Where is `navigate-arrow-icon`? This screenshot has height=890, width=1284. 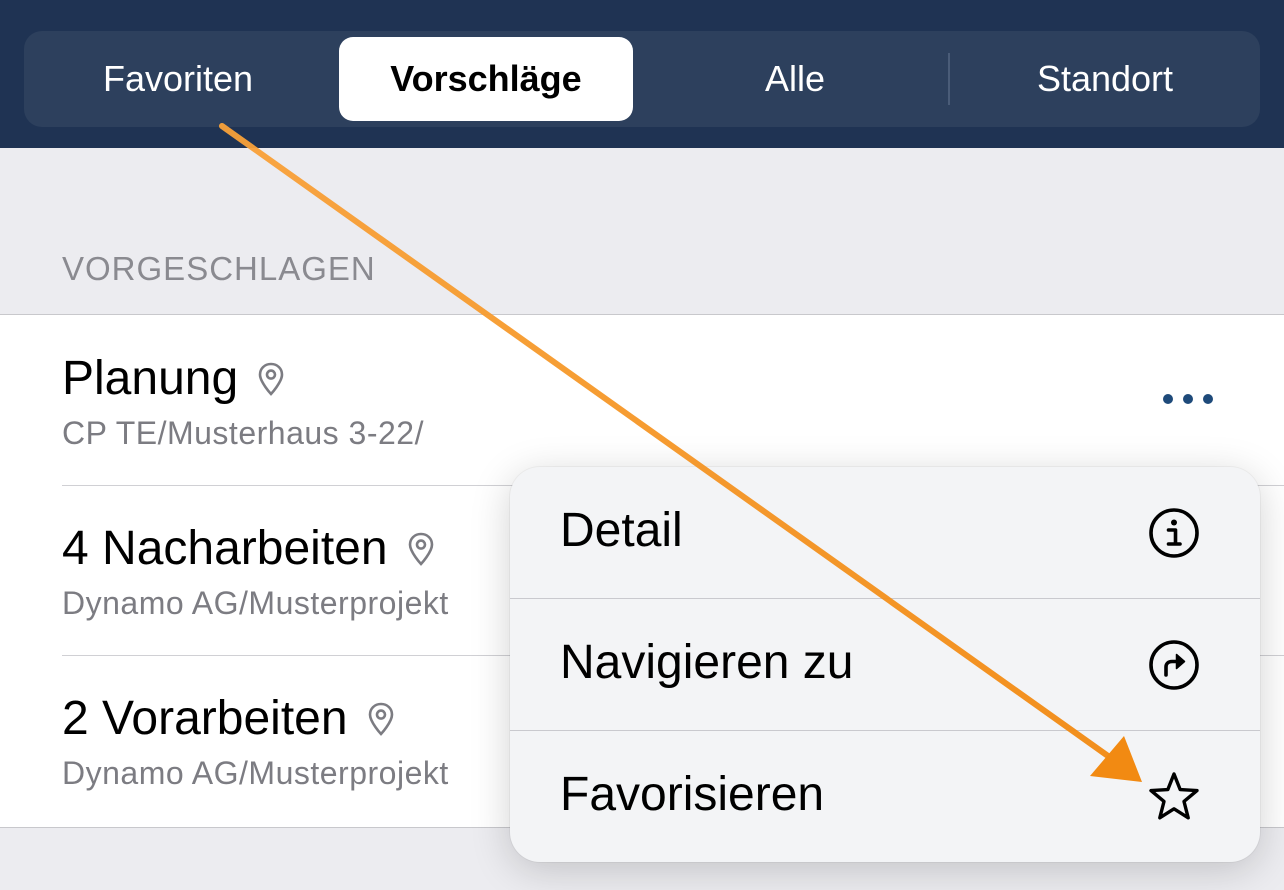
navigate-arrow-icon is located at coordinates (1174, 665).